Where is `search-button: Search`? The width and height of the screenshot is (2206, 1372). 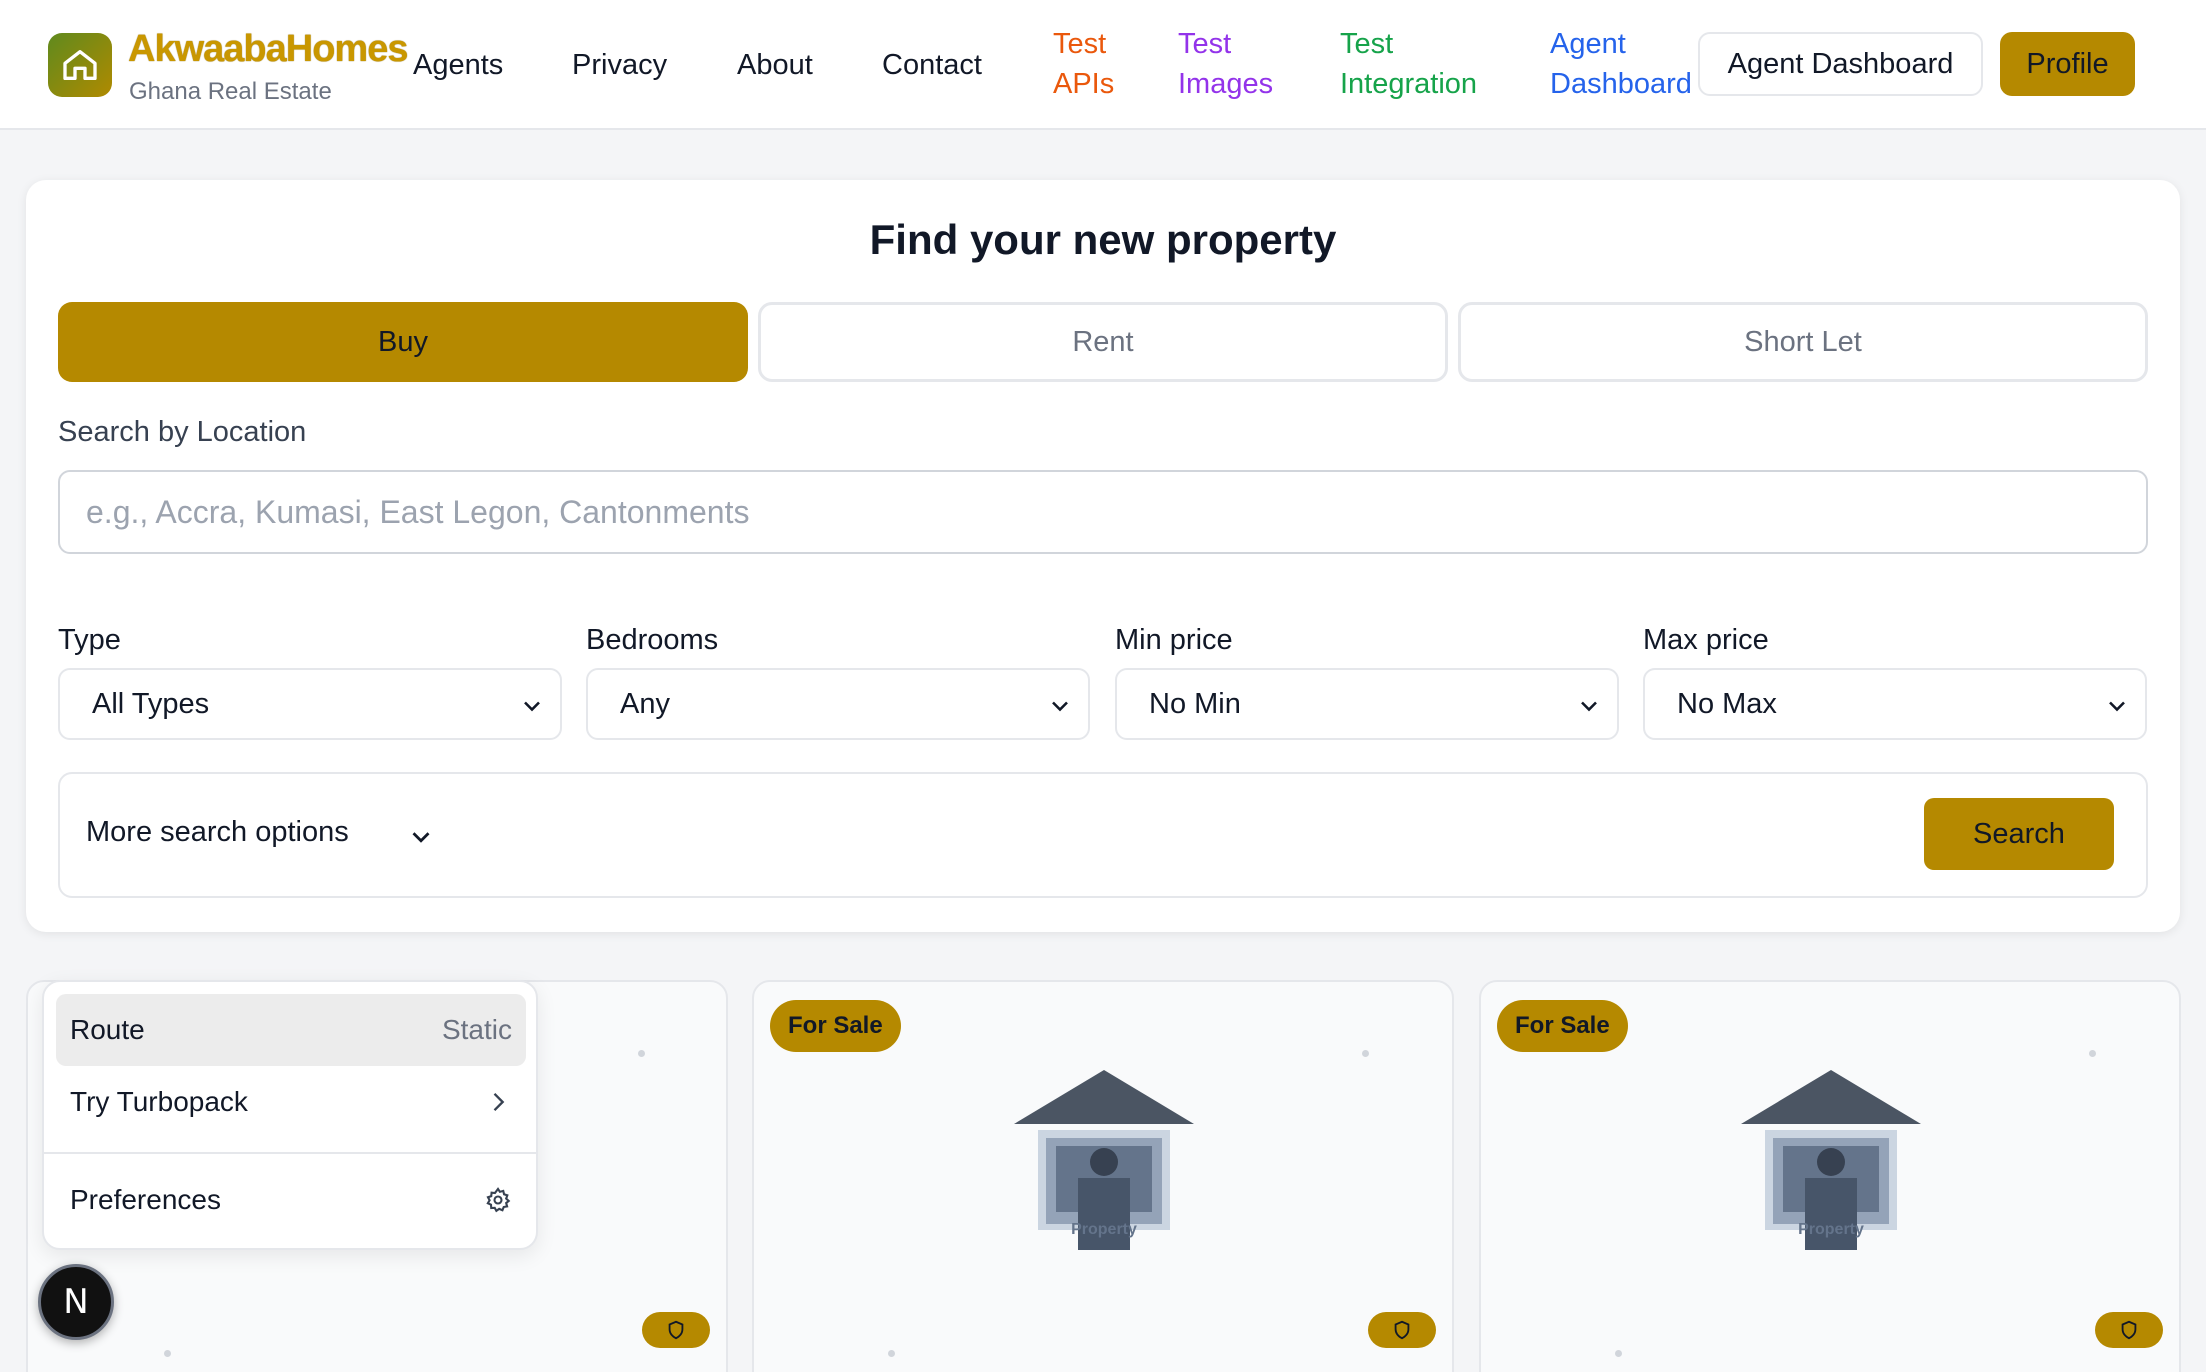 search-button: Search is located at coordinates (2019, 834).